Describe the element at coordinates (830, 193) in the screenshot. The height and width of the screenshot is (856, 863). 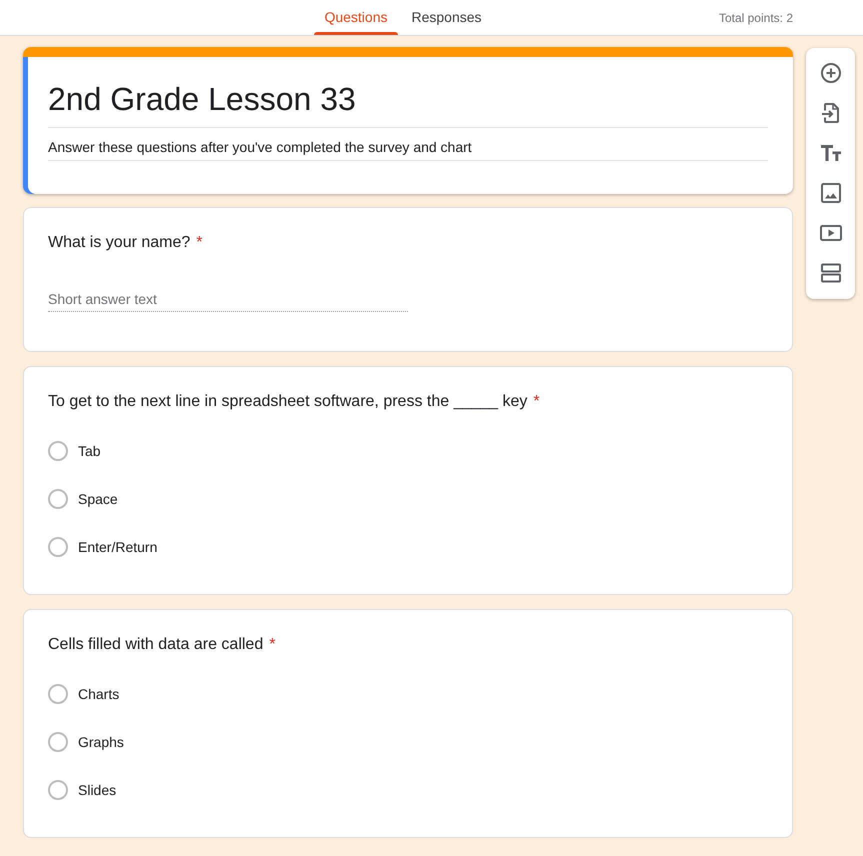
I see `image-icon` at that location.